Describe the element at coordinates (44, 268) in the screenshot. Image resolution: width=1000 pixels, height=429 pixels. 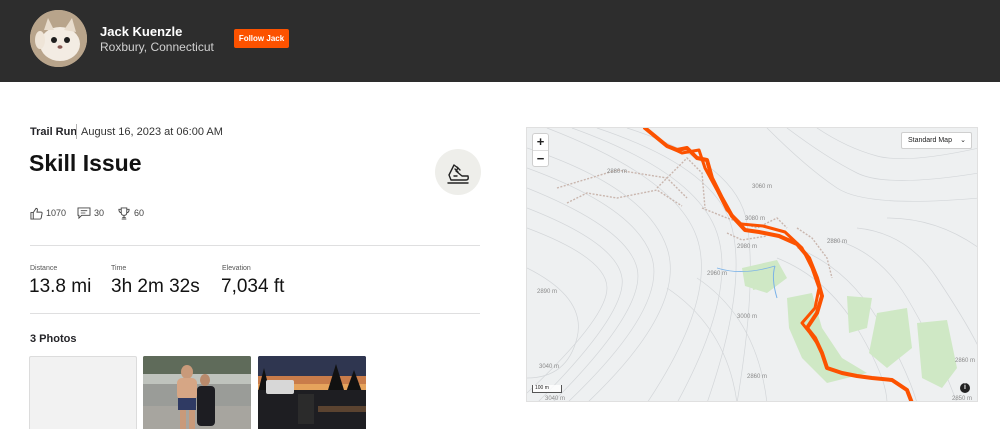
I see `distance-label: Distance` at that location.